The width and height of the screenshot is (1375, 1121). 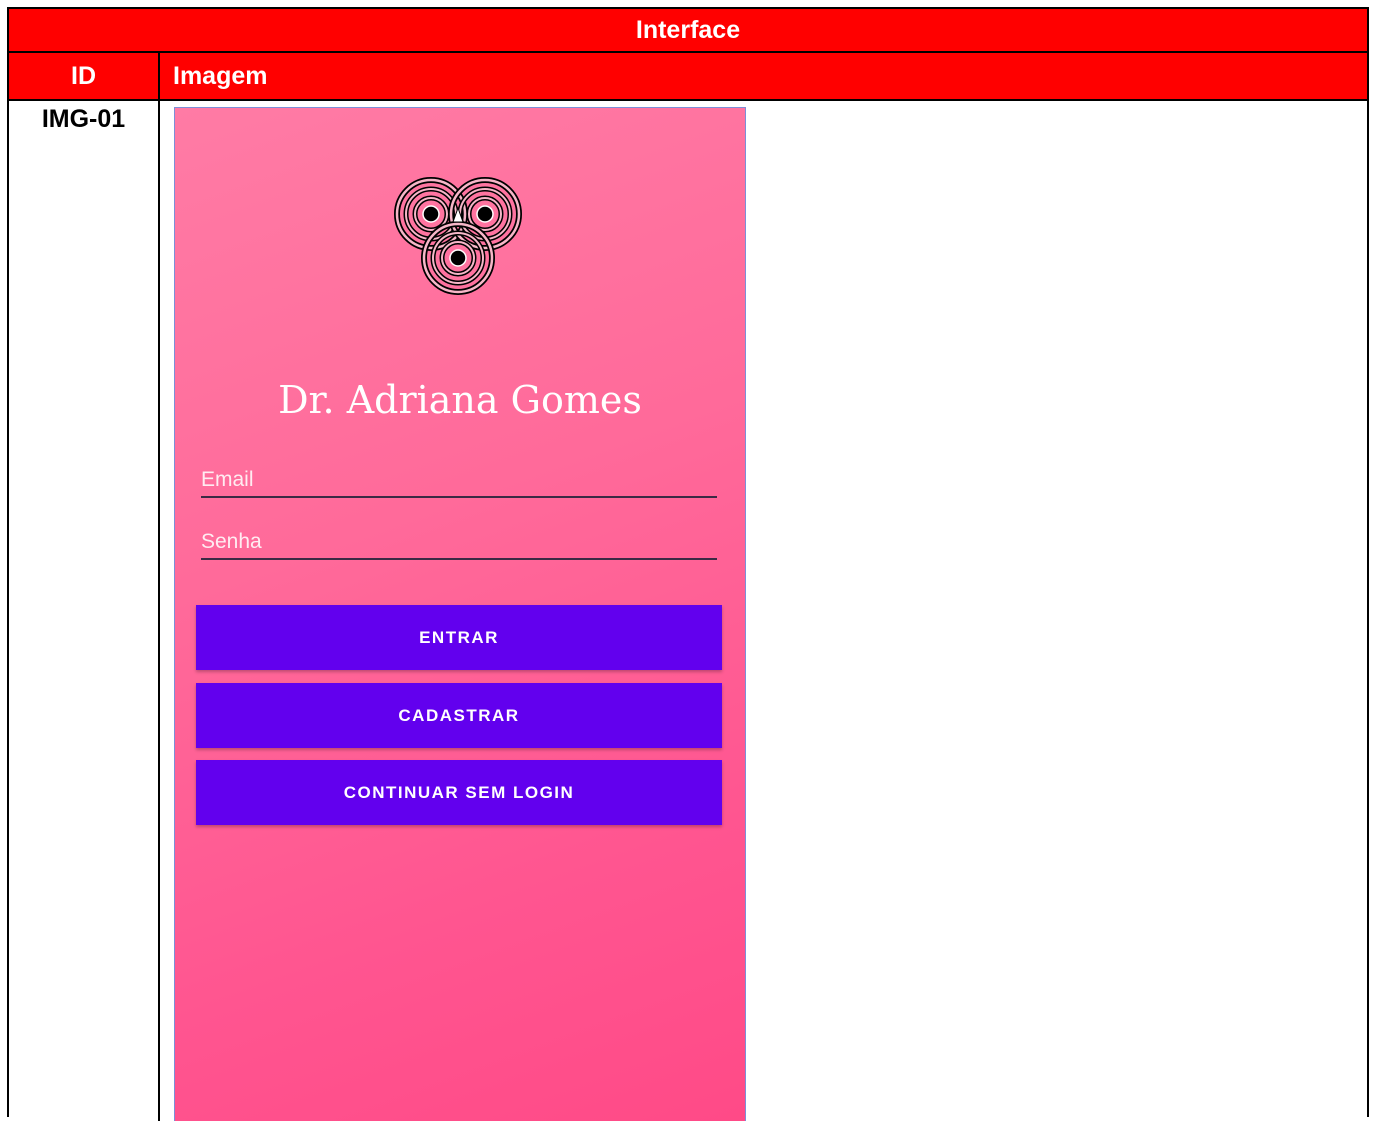 I want to click on triple-spiral-icon, so click(x=458, y=236).